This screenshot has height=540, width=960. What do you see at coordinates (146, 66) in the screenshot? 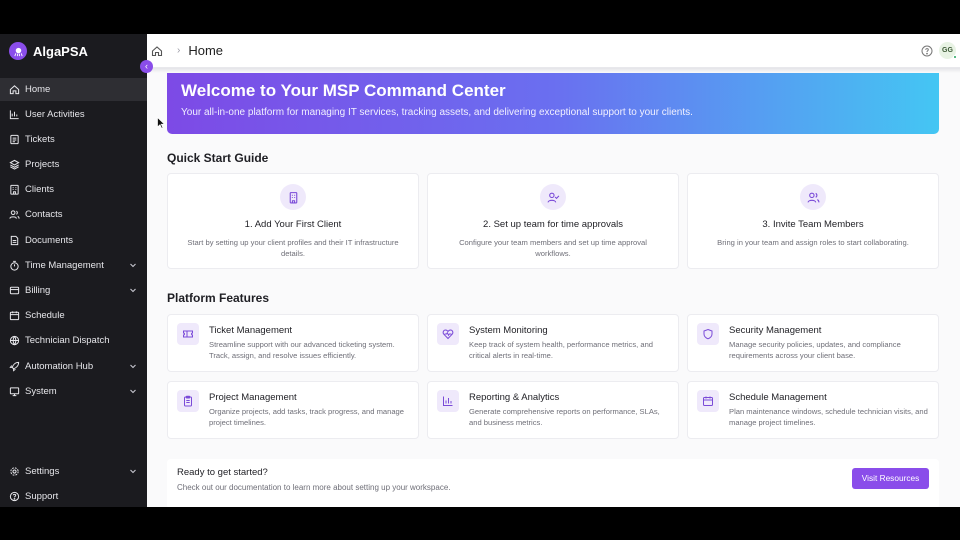
I see `sidebar-collapse-button: ‹` at bounding box center [146, 66].